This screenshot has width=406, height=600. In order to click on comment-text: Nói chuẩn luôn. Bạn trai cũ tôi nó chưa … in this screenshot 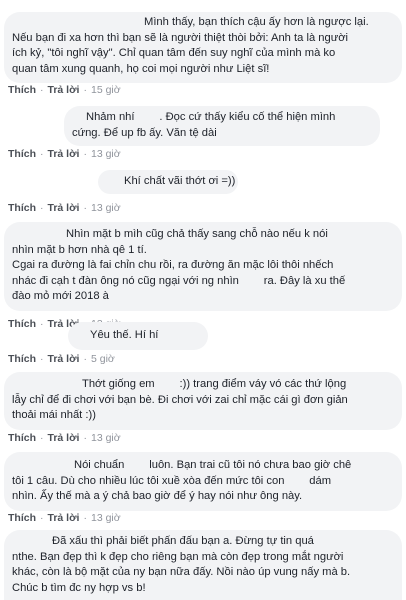, I will do `click(213, 465)`.